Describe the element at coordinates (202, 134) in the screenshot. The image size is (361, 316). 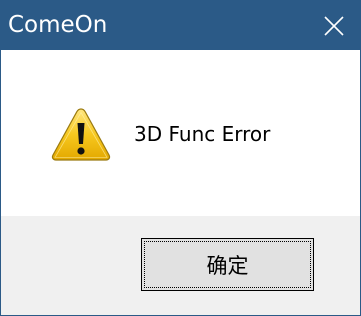
I see `error-message: 3D Func Error` at that location.